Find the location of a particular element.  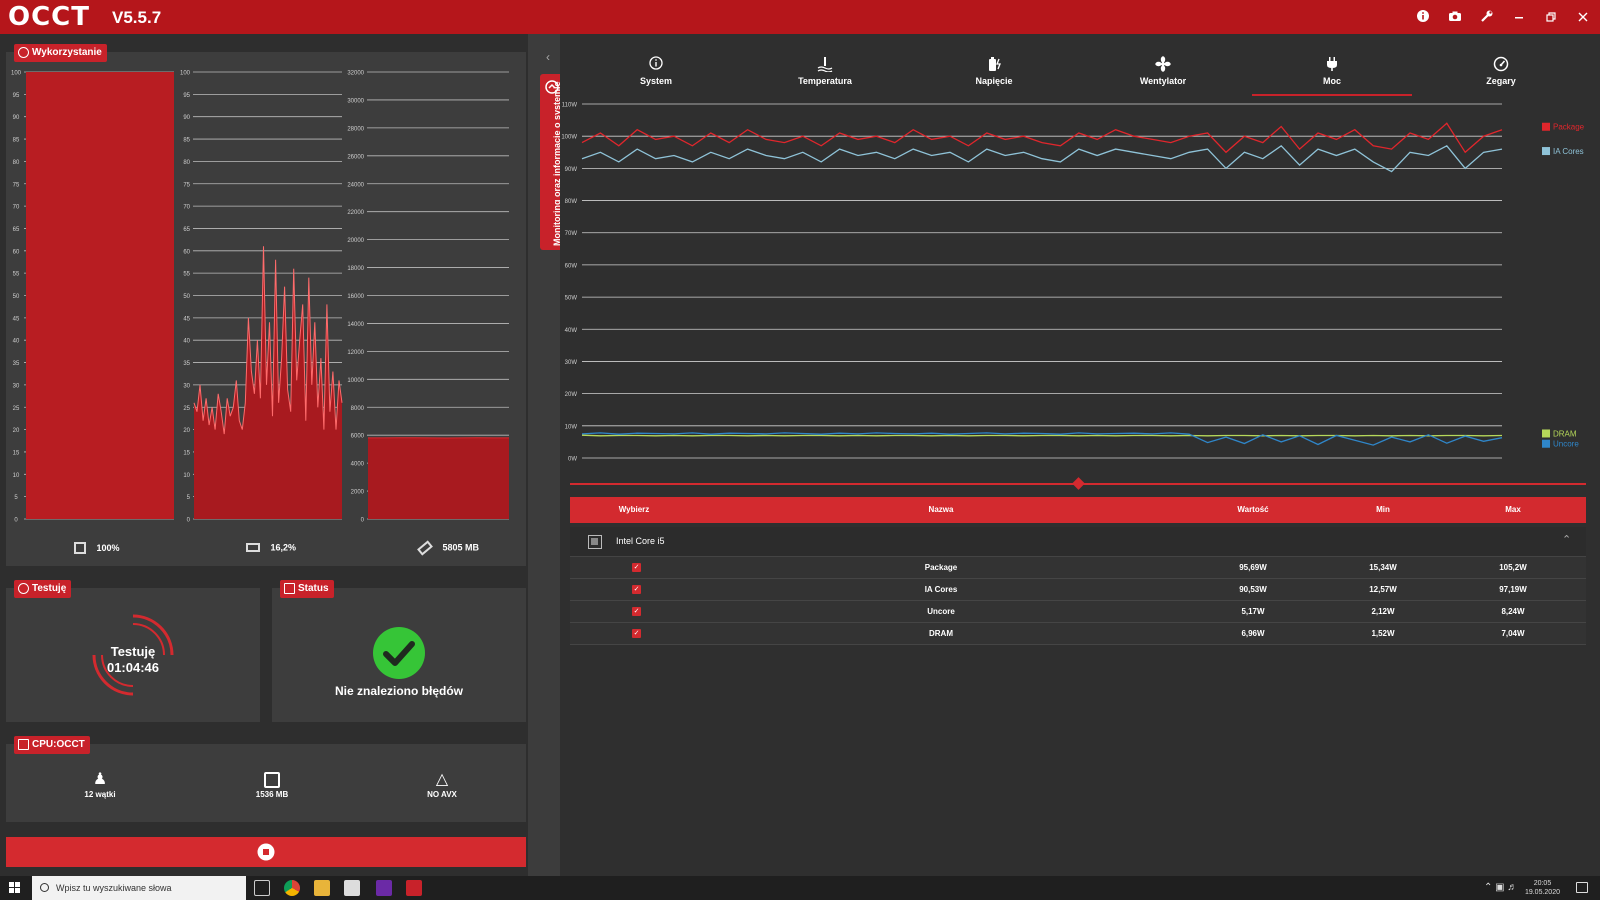

taskbar-search-input: Wpisz tu wyszukiwane słowa is located at coordinates (139, 888).